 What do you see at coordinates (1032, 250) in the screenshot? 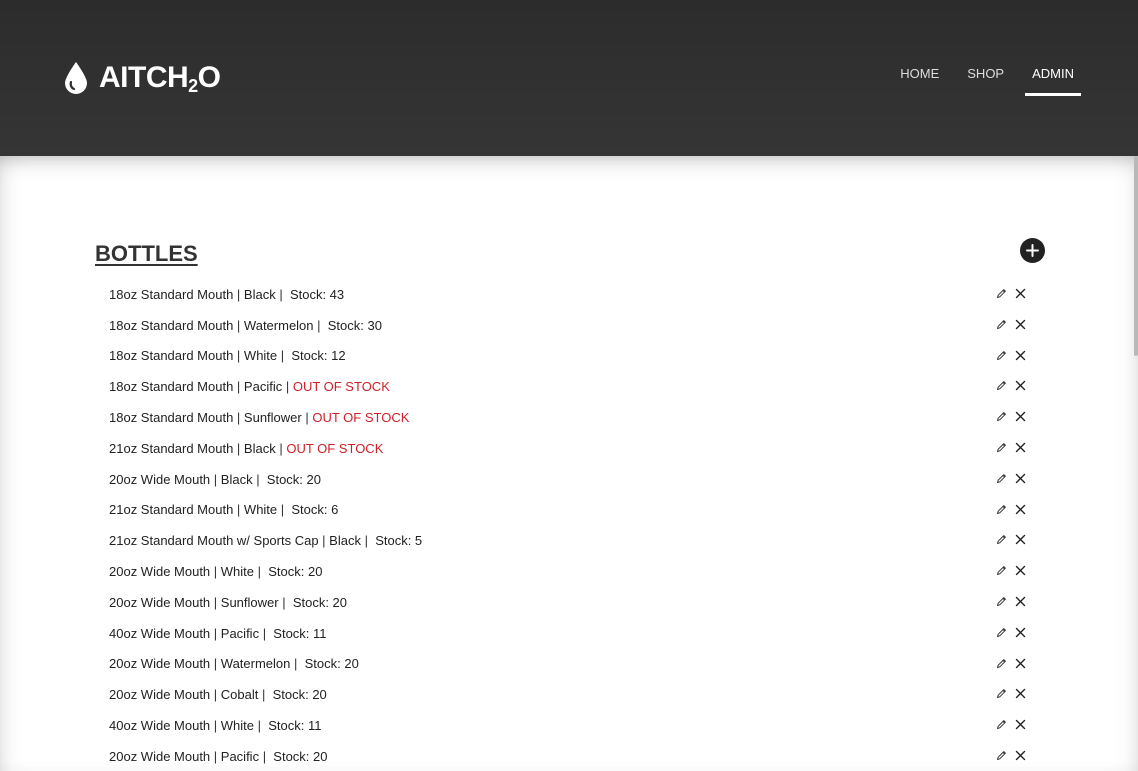
I see `add-bottle-button` at bounding box center [1032, 250].